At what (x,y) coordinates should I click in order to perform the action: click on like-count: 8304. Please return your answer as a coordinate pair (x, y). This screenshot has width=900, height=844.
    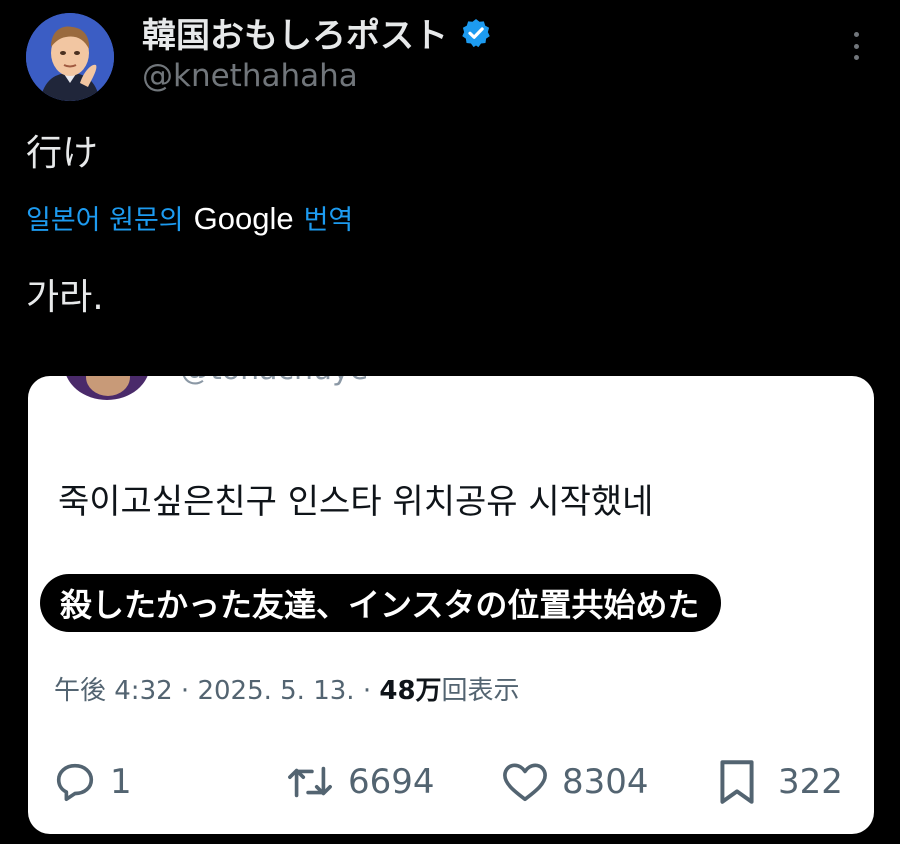
    Looking at the image, I should click on (605, 782).